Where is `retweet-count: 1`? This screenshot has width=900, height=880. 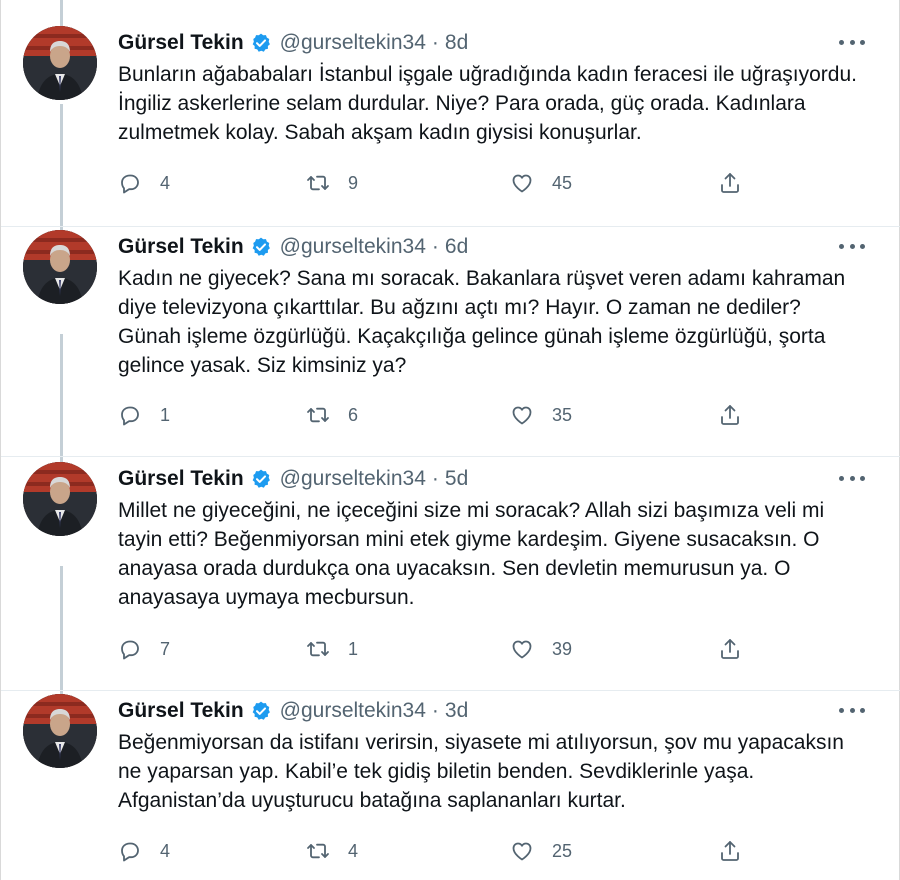 retweet-count: 1 is located at coordinates (353, 648).